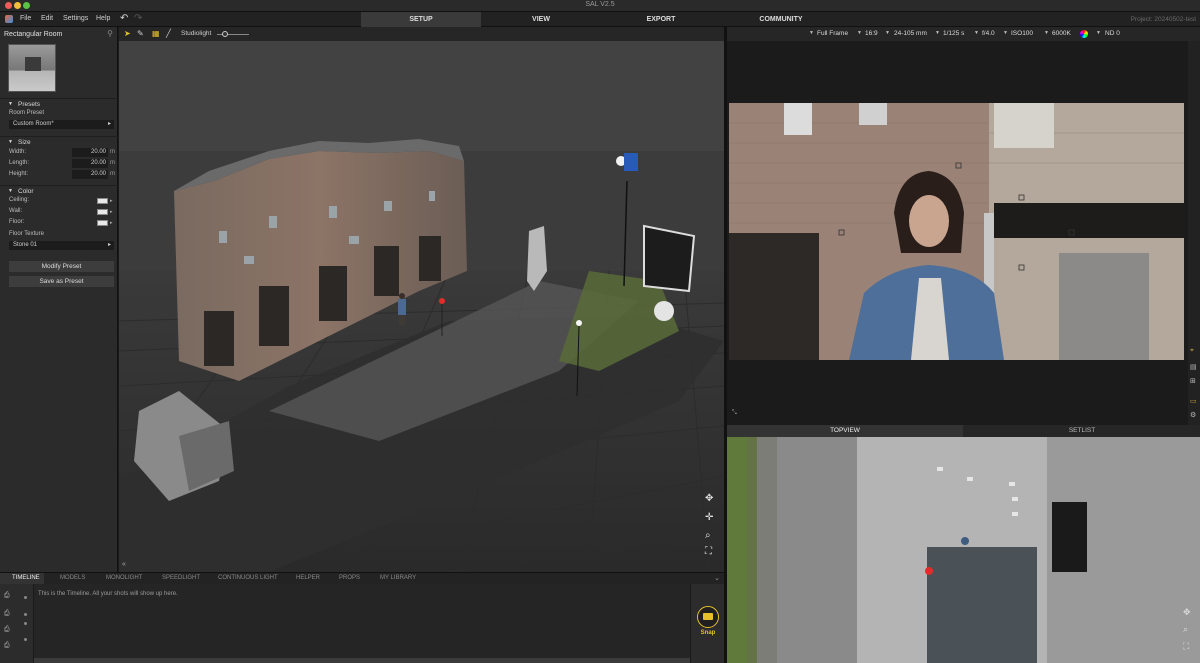 The width and height of the screenshot is (1200, 663). What do you see at coordinates (988, 33) in the screenshot?
I see `aperture-setting: f/4.0` at bounding box center [988, 33].